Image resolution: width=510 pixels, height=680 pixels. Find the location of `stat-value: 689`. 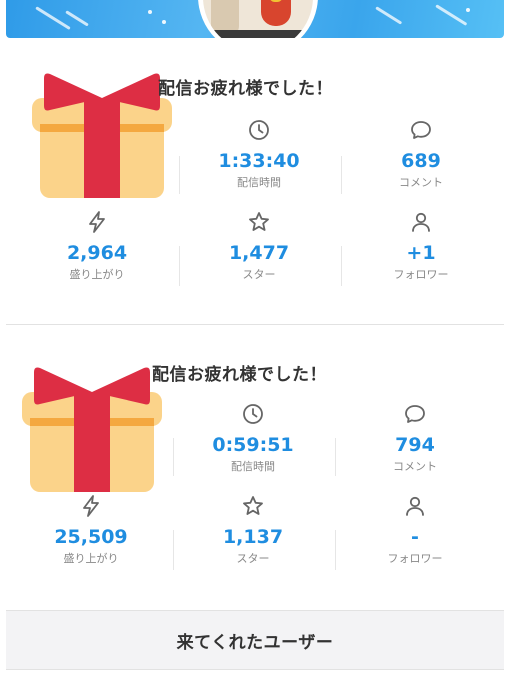

stat-value: 689 is located at coordinates (421, 161).